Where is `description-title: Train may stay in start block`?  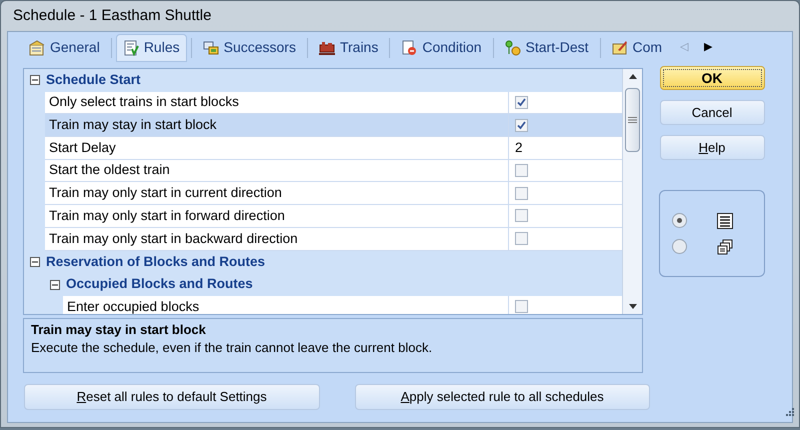 description-title: Train may stay in start block is located at coordinates (119, 330).